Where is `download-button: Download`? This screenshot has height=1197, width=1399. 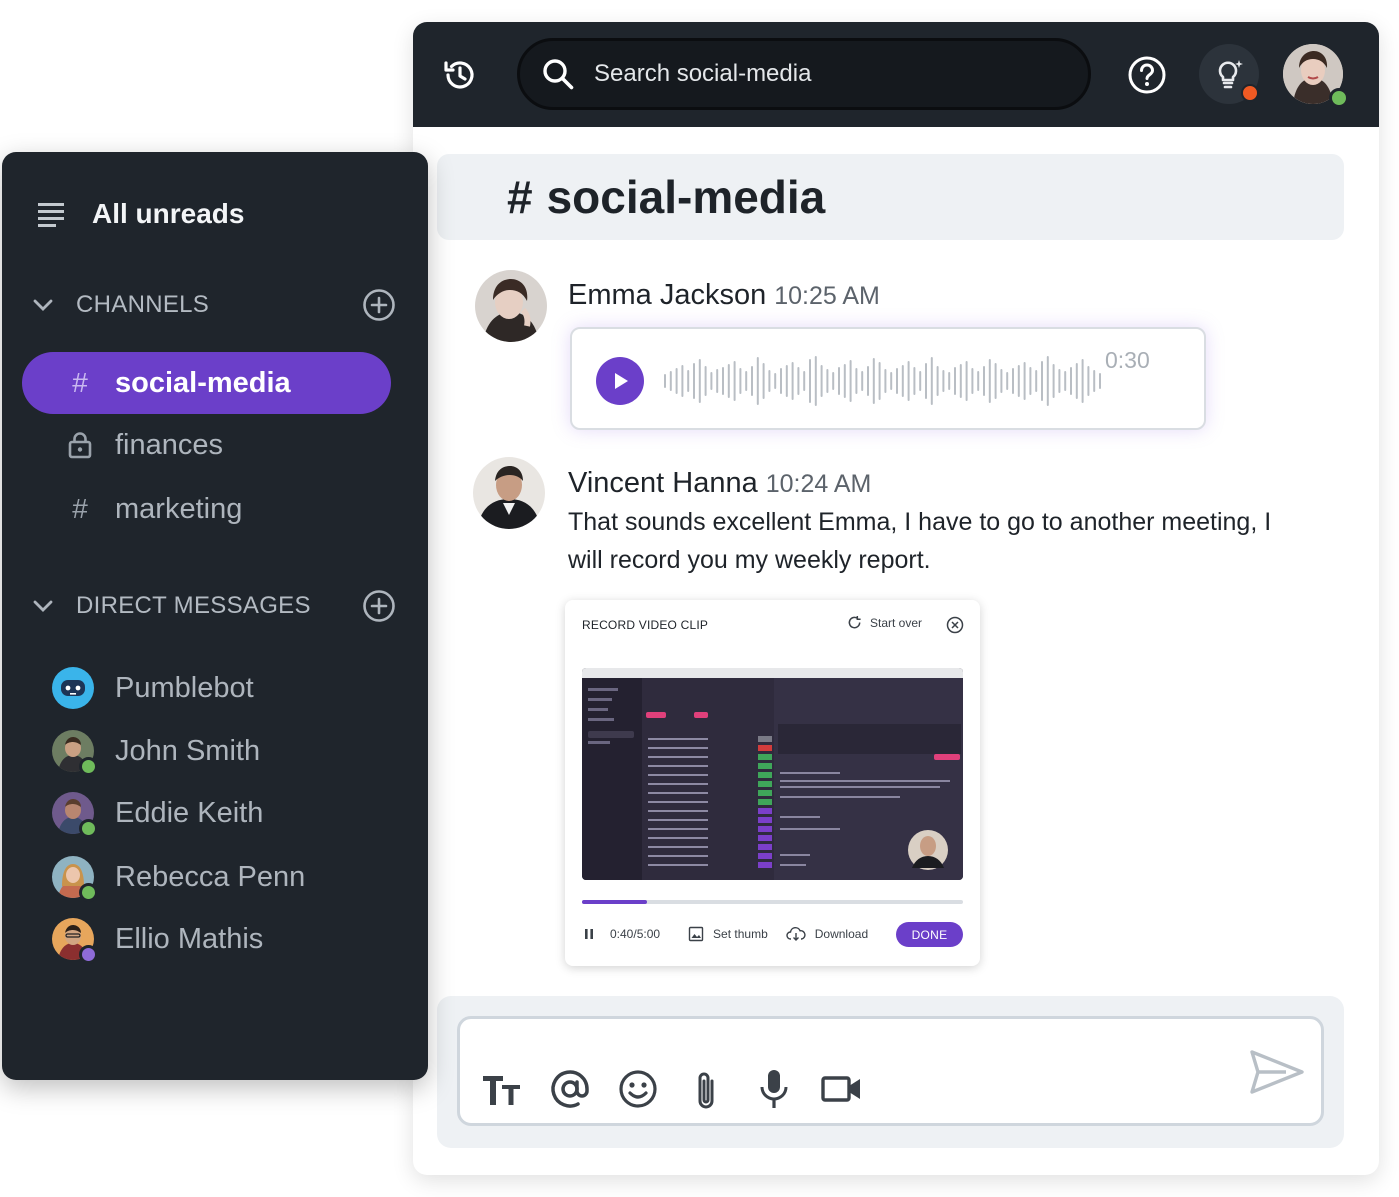
download-button: Download is located at coordinates (827, 934).